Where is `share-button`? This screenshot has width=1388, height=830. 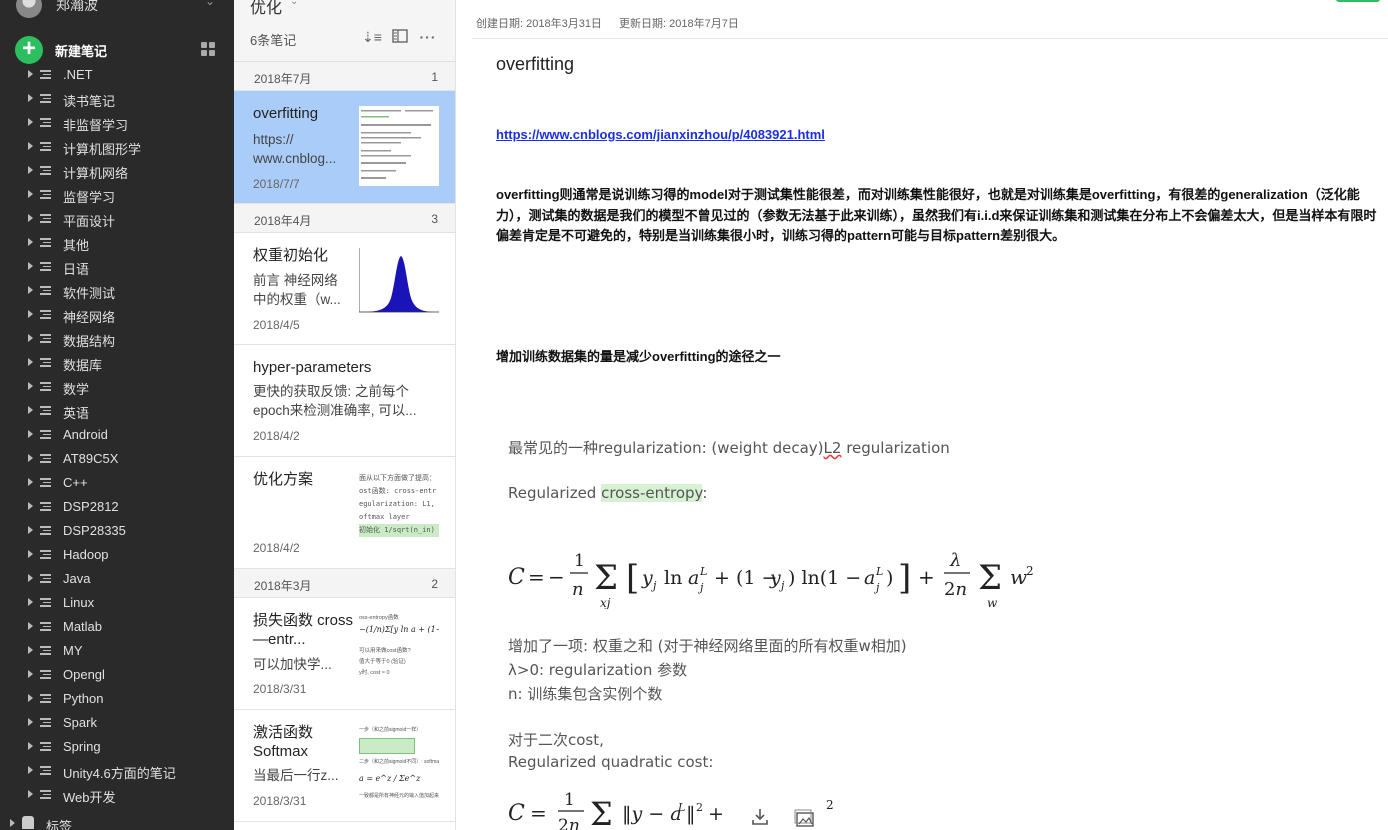
share-button is located at coordinates (1358, 1).